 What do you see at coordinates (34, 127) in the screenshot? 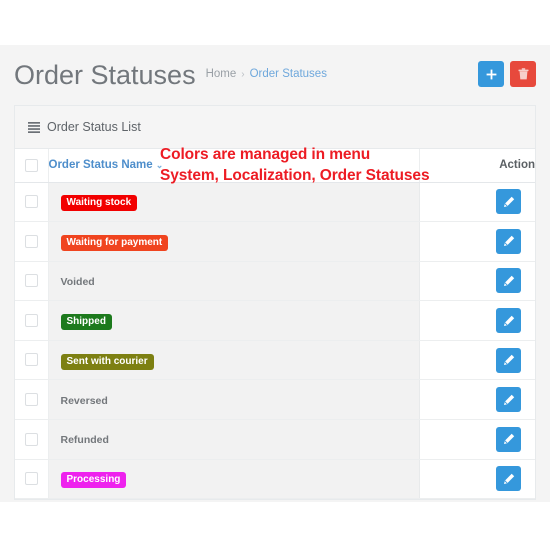
I see `list-icon` at bounding box center [34, 127].